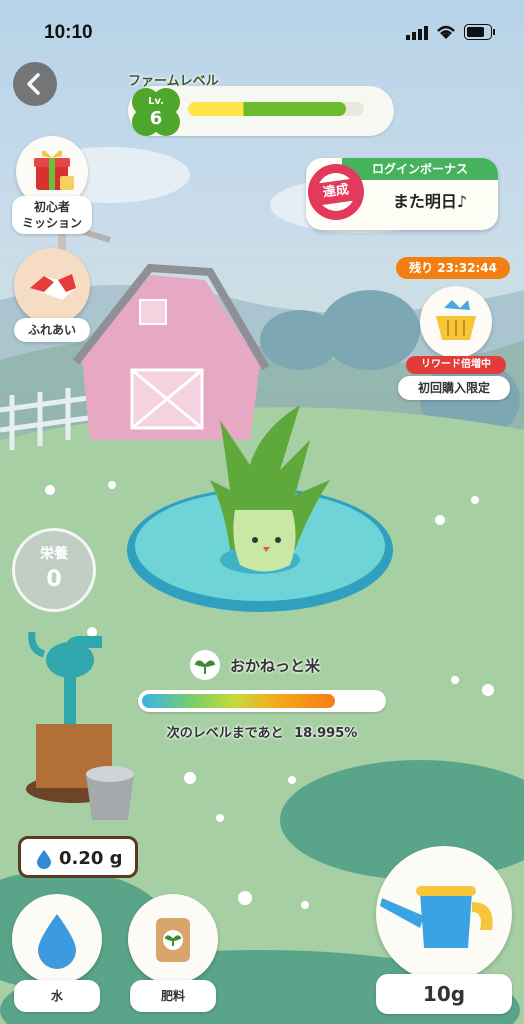 The image size is (524, 1024). What do you see at coordinates (454, 388) in the screenshot?
I see `first-purchase-label: 初回購入限定` at bounding box center [454, 388].